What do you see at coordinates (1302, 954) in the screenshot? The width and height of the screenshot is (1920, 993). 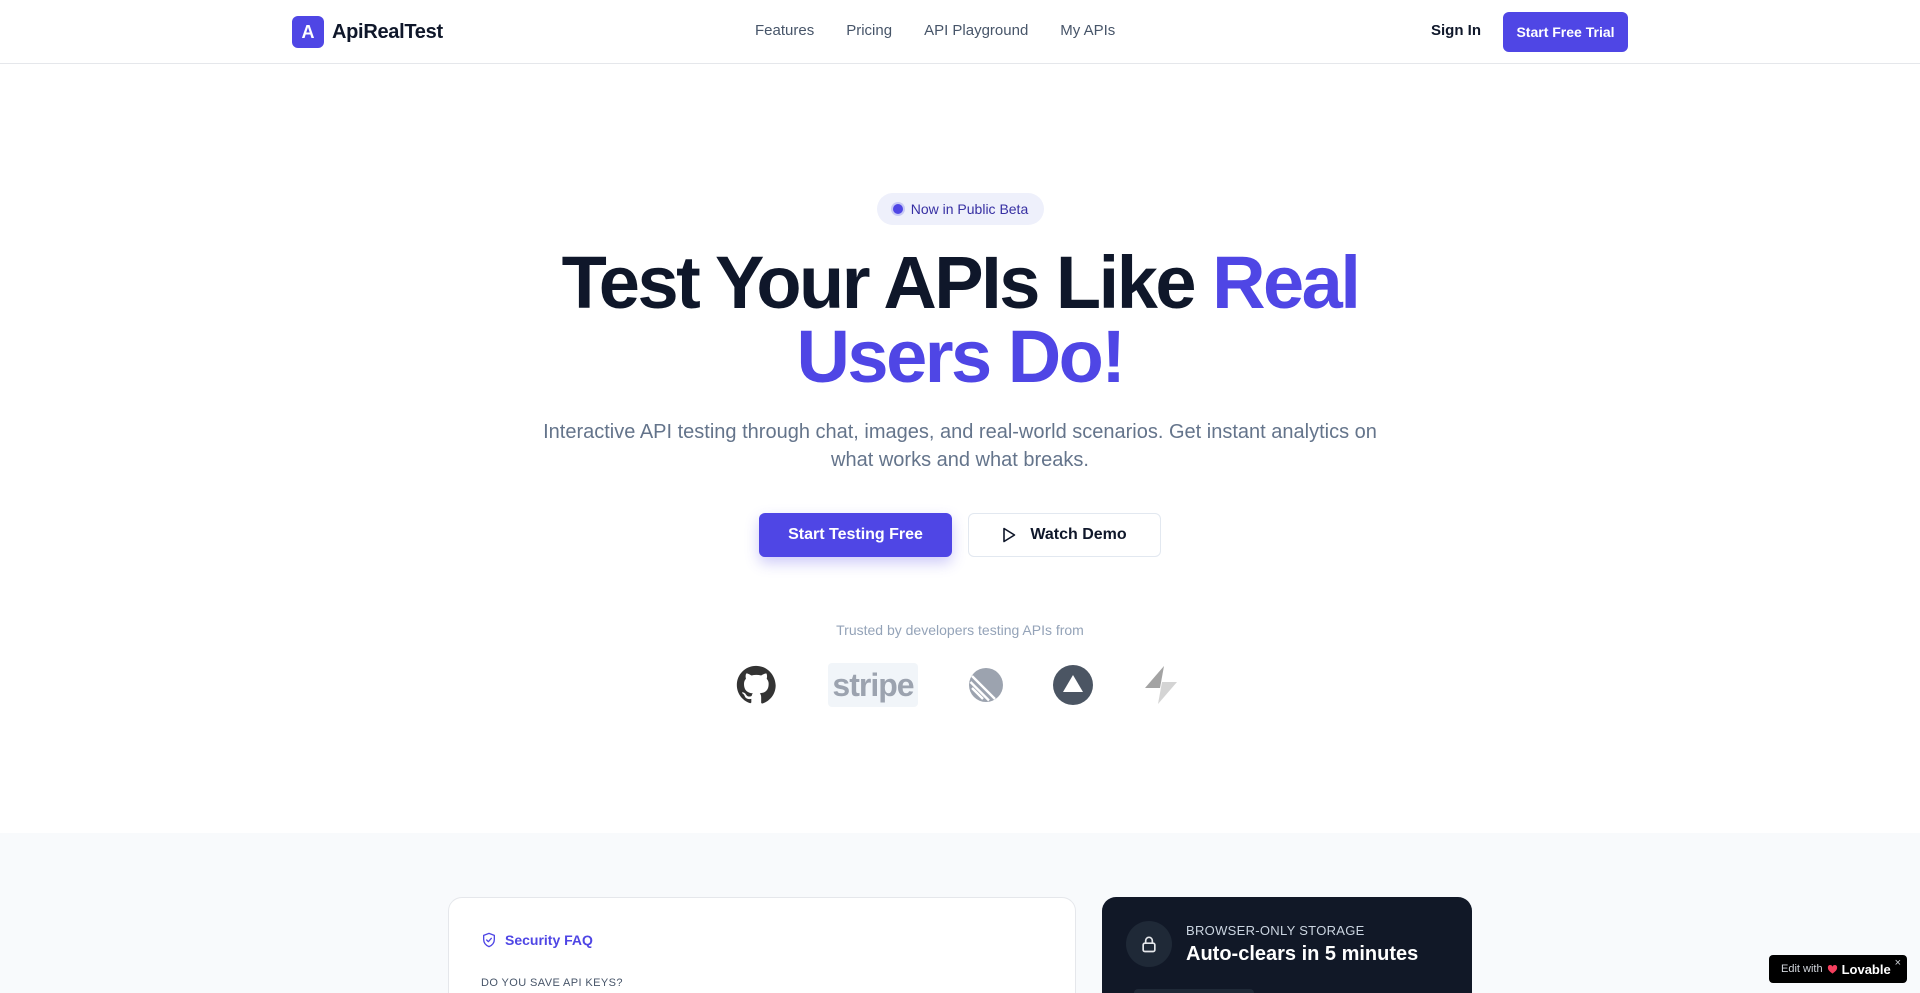 I see `storage-title: Auto-clears in 5 minutes` at bounding box center [1302, 954].